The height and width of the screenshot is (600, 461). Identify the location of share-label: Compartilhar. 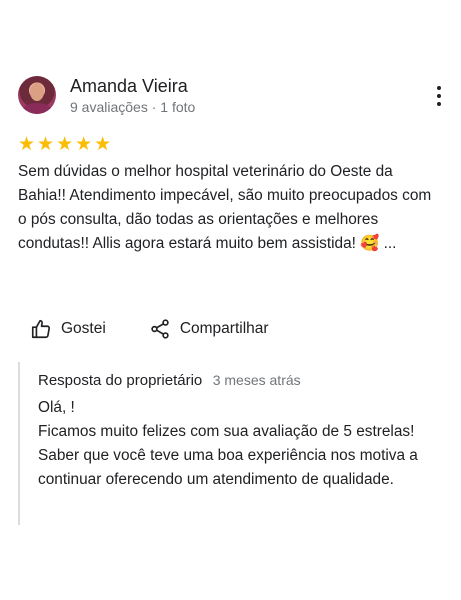
(224, 328).